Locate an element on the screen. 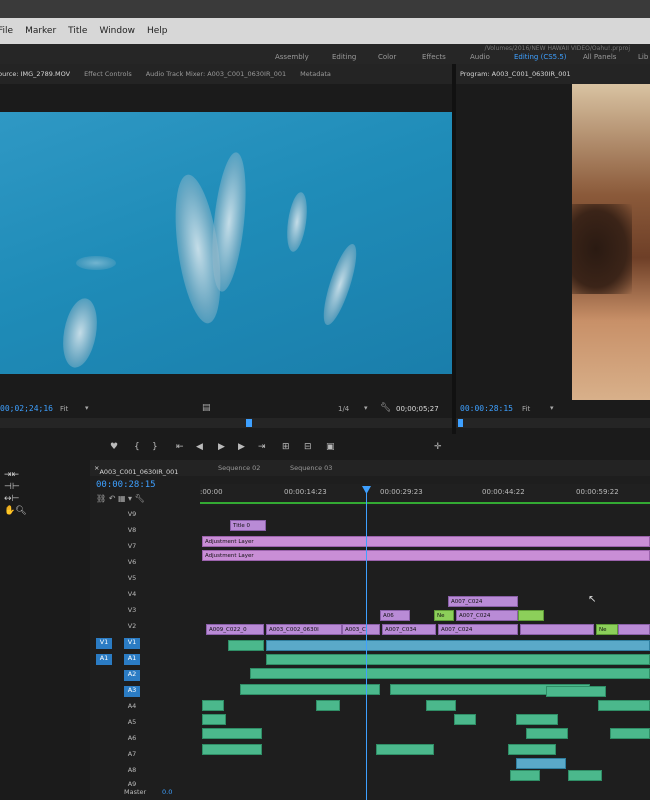  go-to-out-icon: ⇥ is located at coordinates (262, 447).